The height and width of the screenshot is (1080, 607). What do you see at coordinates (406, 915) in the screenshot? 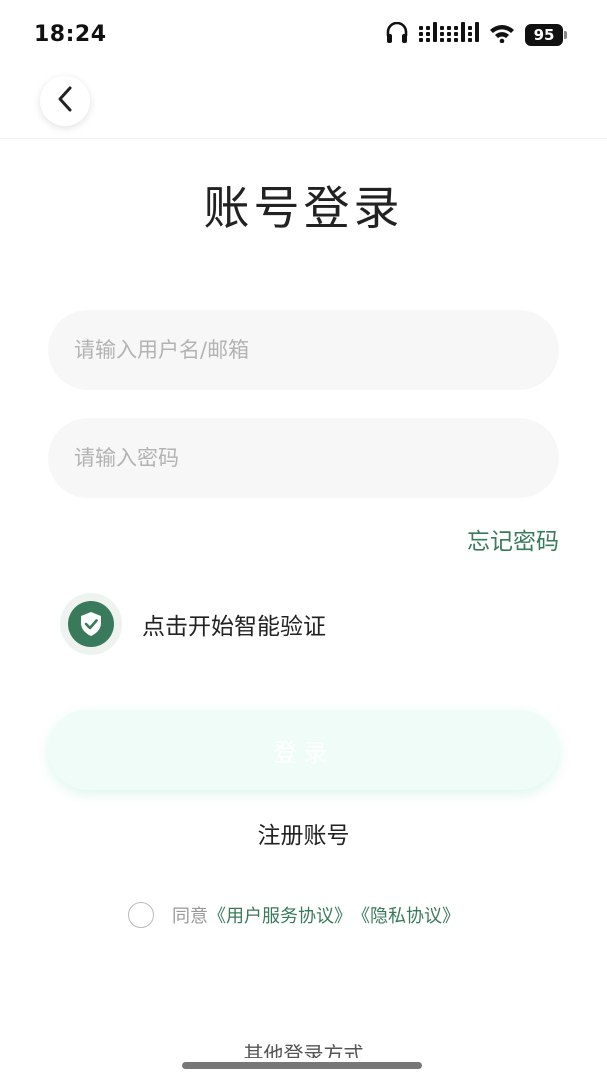
I see `privacy-policy-link: 《隐私协议》` at bounding box center [406, 915].